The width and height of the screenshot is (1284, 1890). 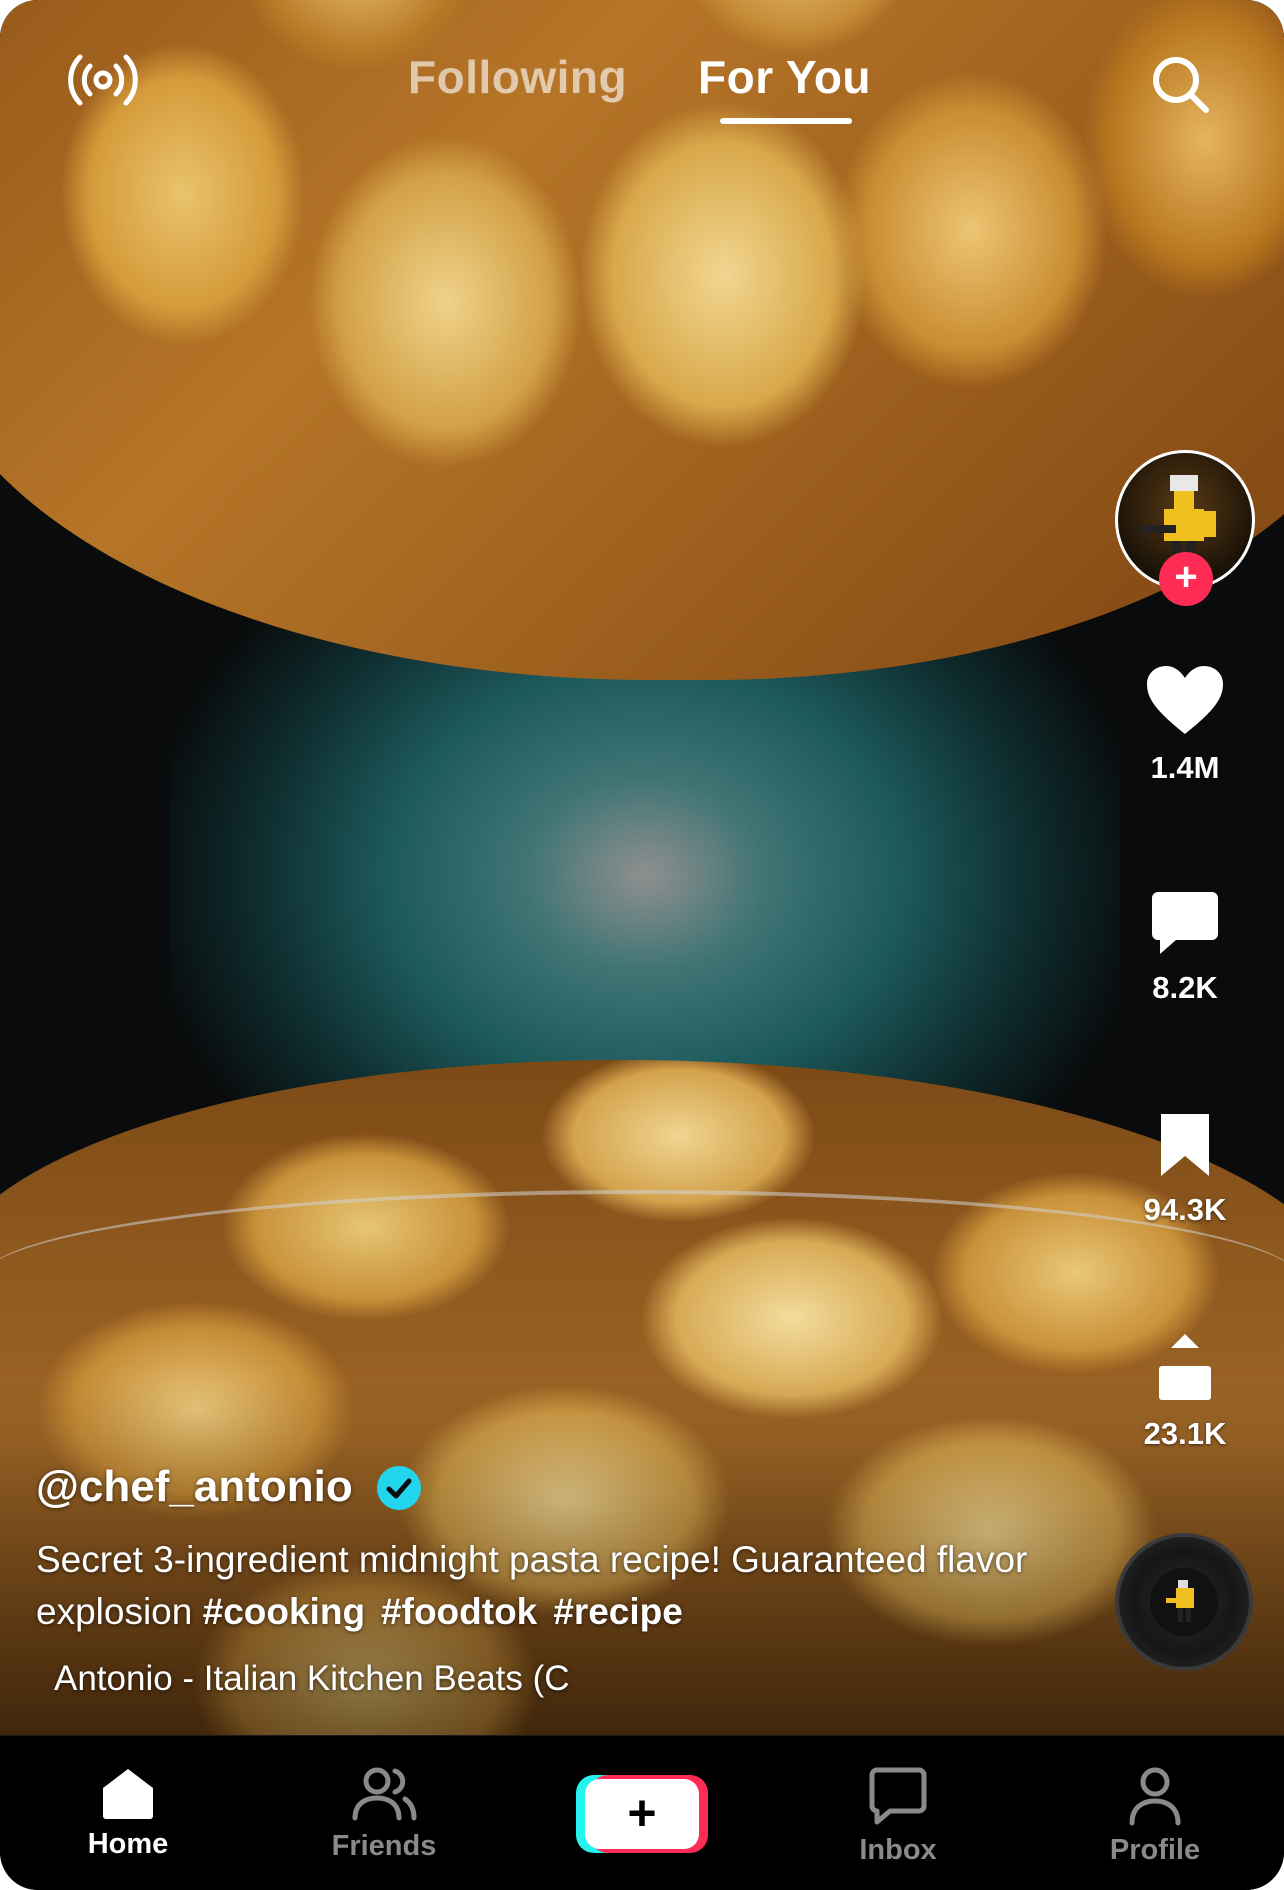 What do you see at coordinates (618, 1611) in the screenshot?
I see `hashtag-recipe: #recipe` at bounding box center [618, 1611].